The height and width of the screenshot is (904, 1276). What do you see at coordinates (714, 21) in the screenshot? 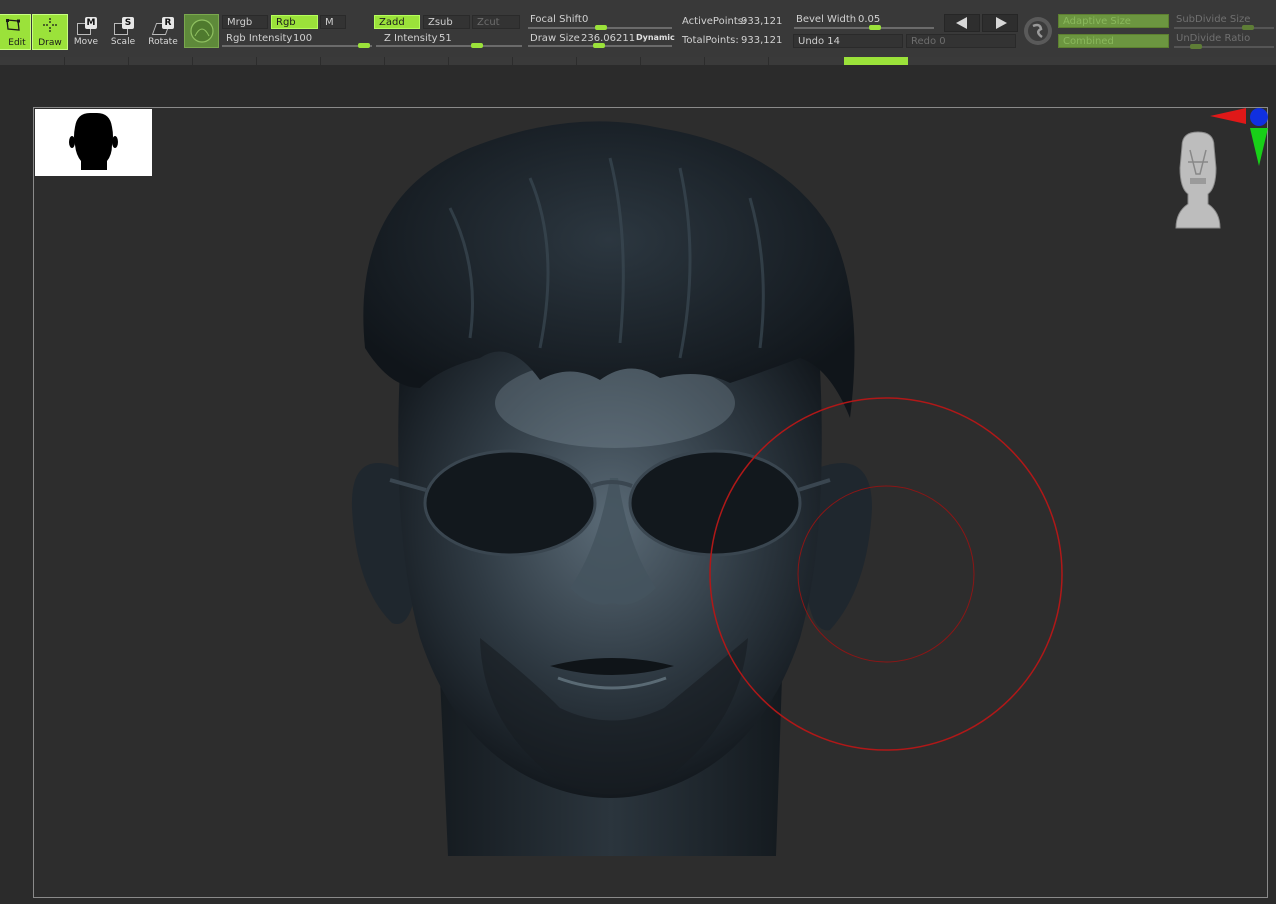
I see `active-points-label: ActivePoints:` at bounding box center [714, 21].